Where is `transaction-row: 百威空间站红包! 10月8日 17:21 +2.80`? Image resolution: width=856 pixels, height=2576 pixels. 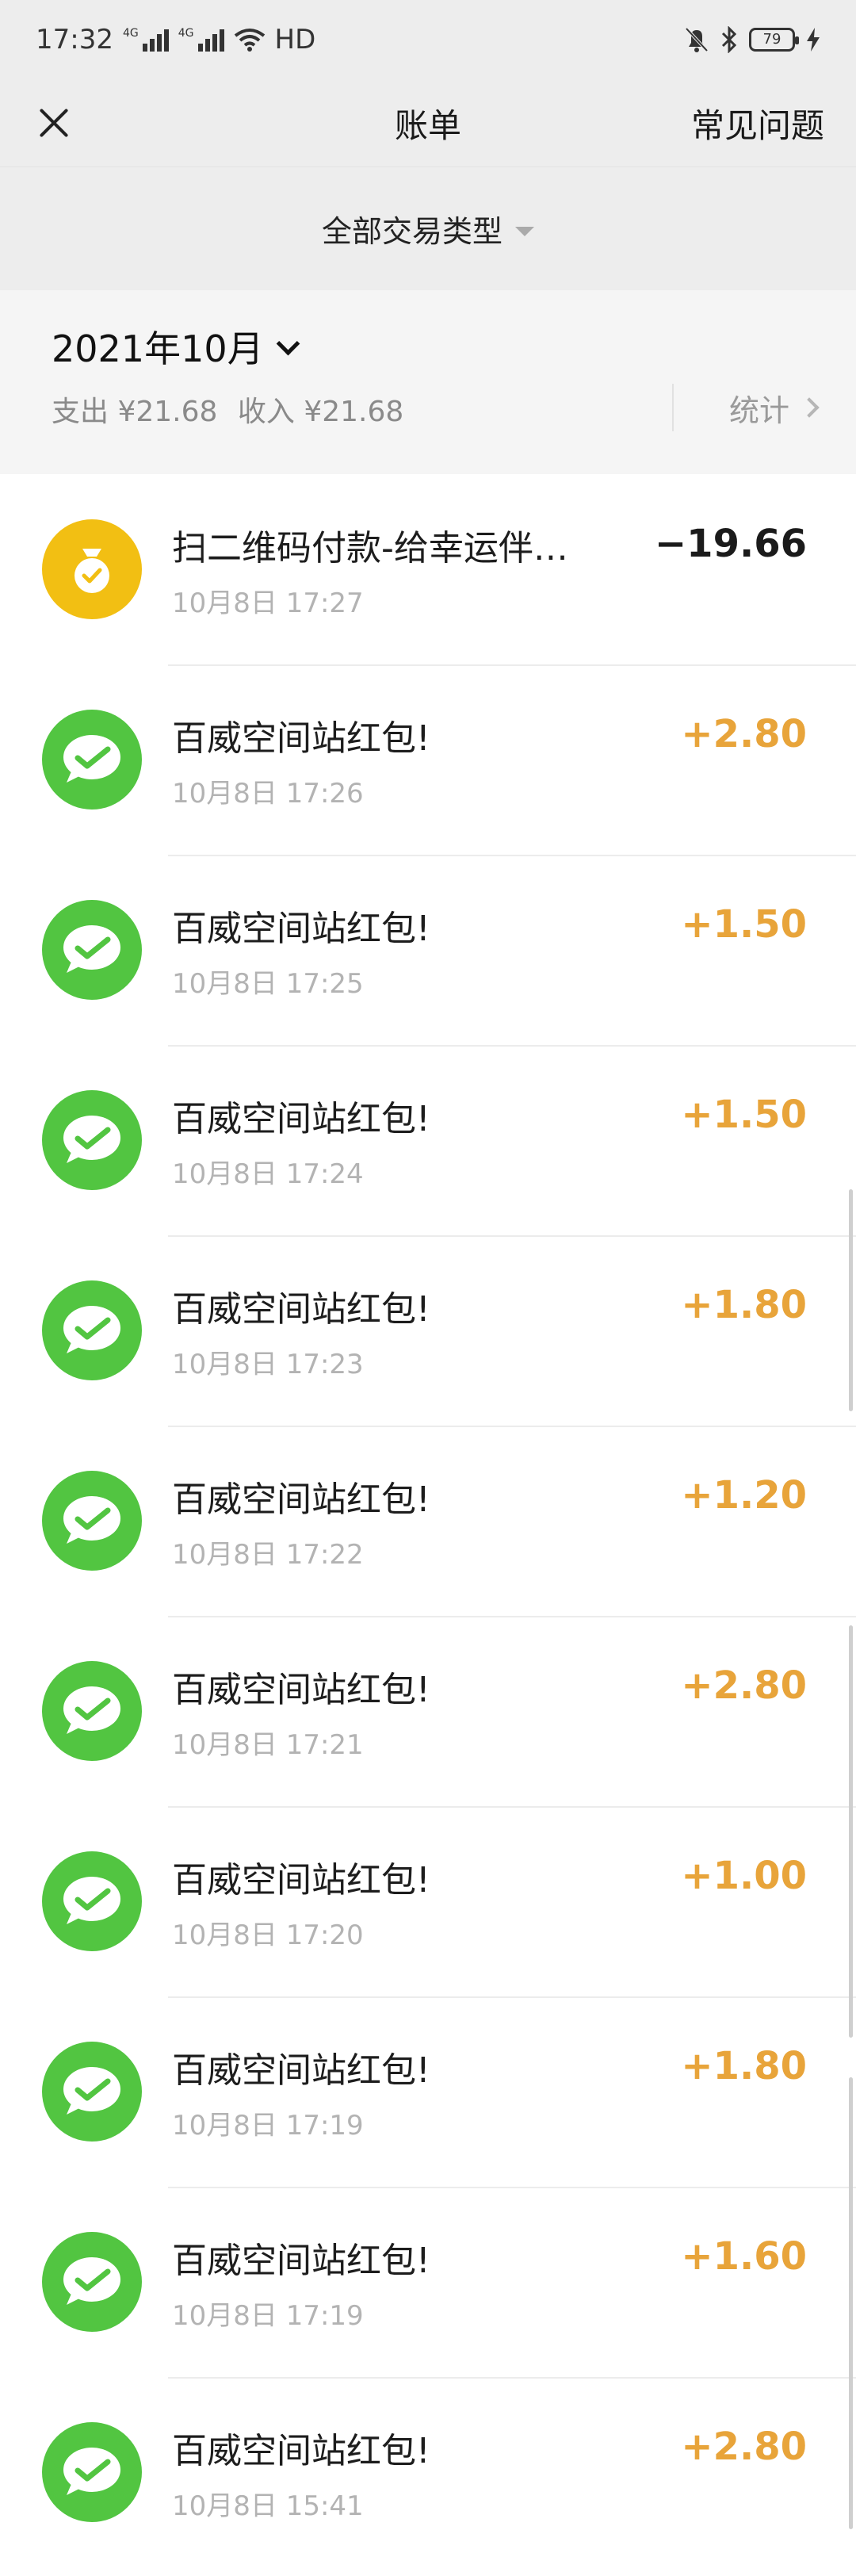 transaction-row: 百威空间站红包! 10月8日 17:21 +2.80 is located at coordinates (428, 1711).